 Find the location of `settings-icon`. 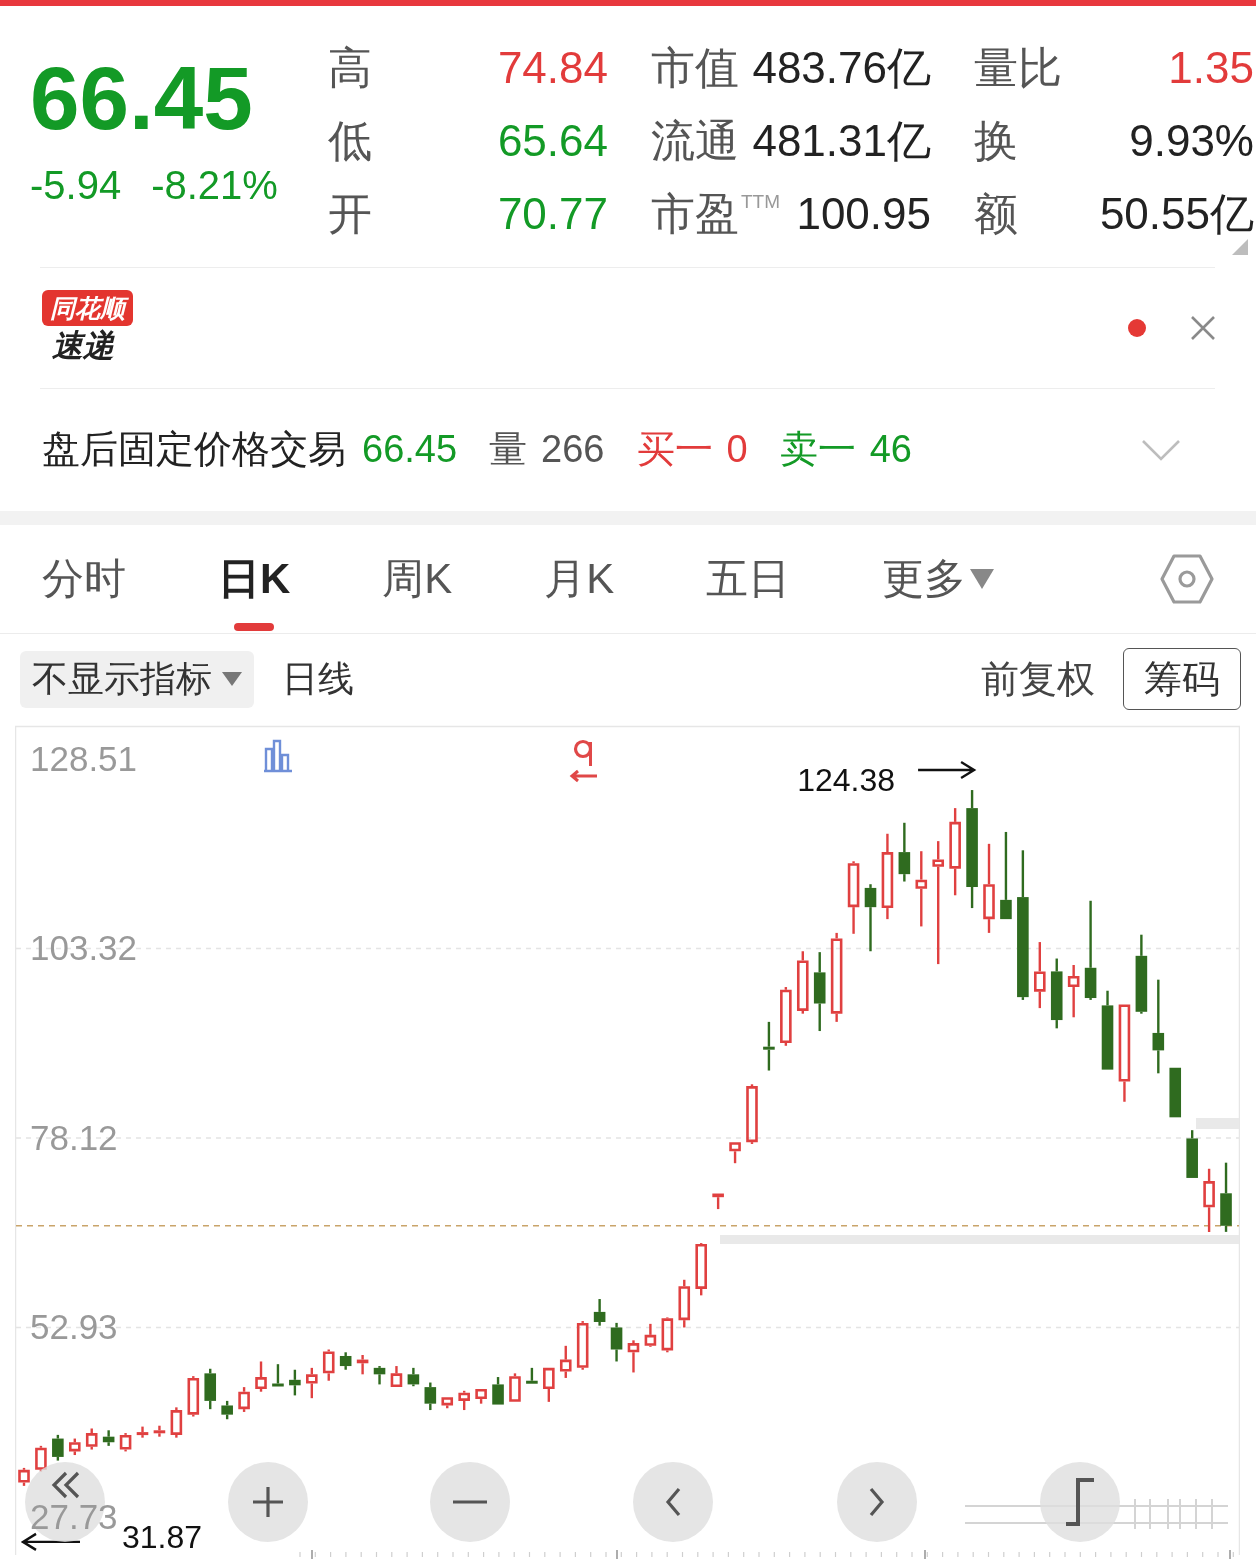

settings-icon is located at coordinates (1187, 579).